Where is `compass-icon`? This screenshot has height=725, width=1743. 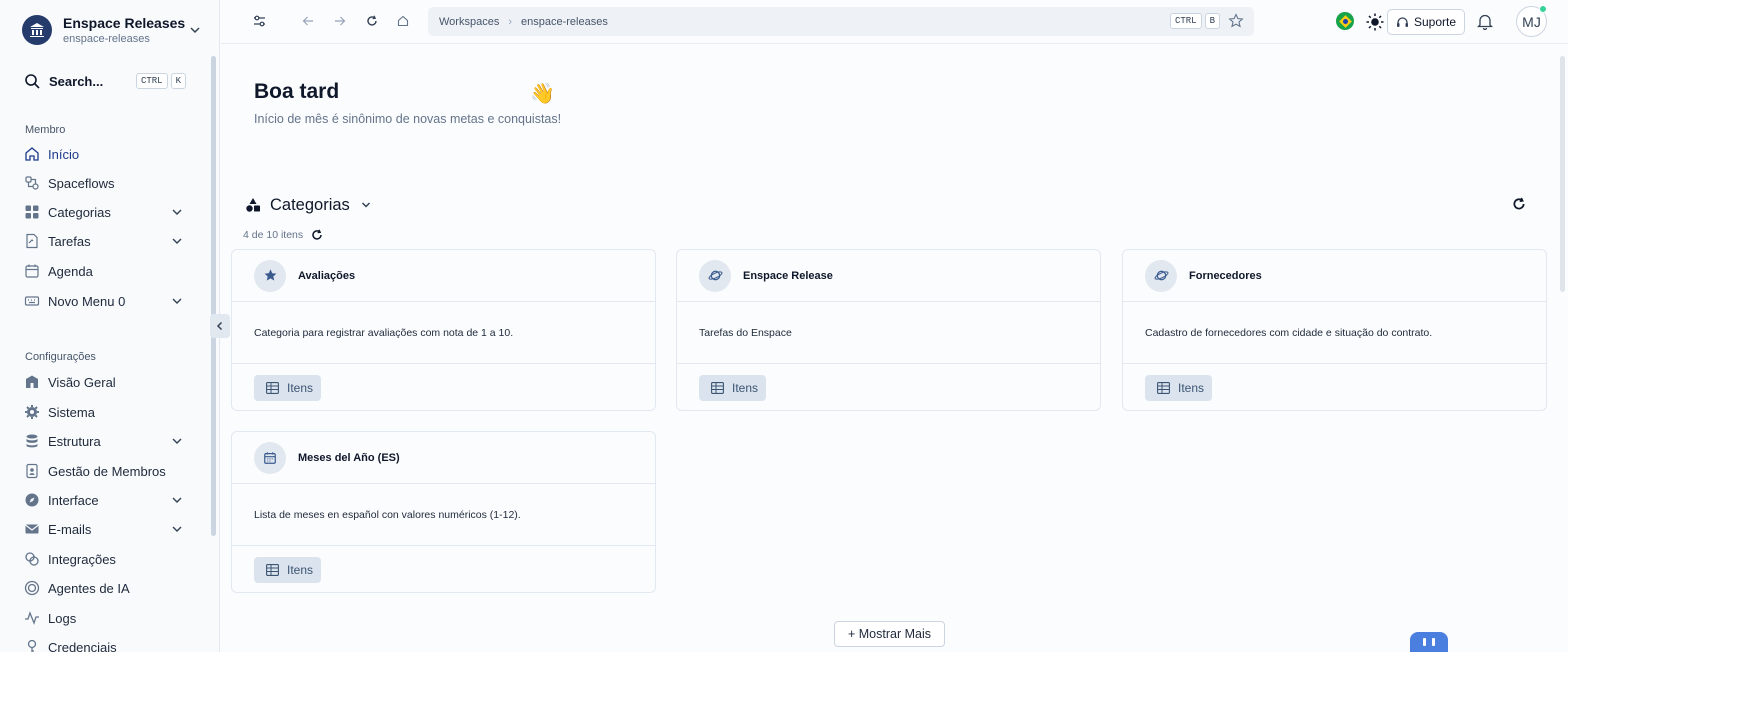 compass-icon is located at coordinates (32, 500).